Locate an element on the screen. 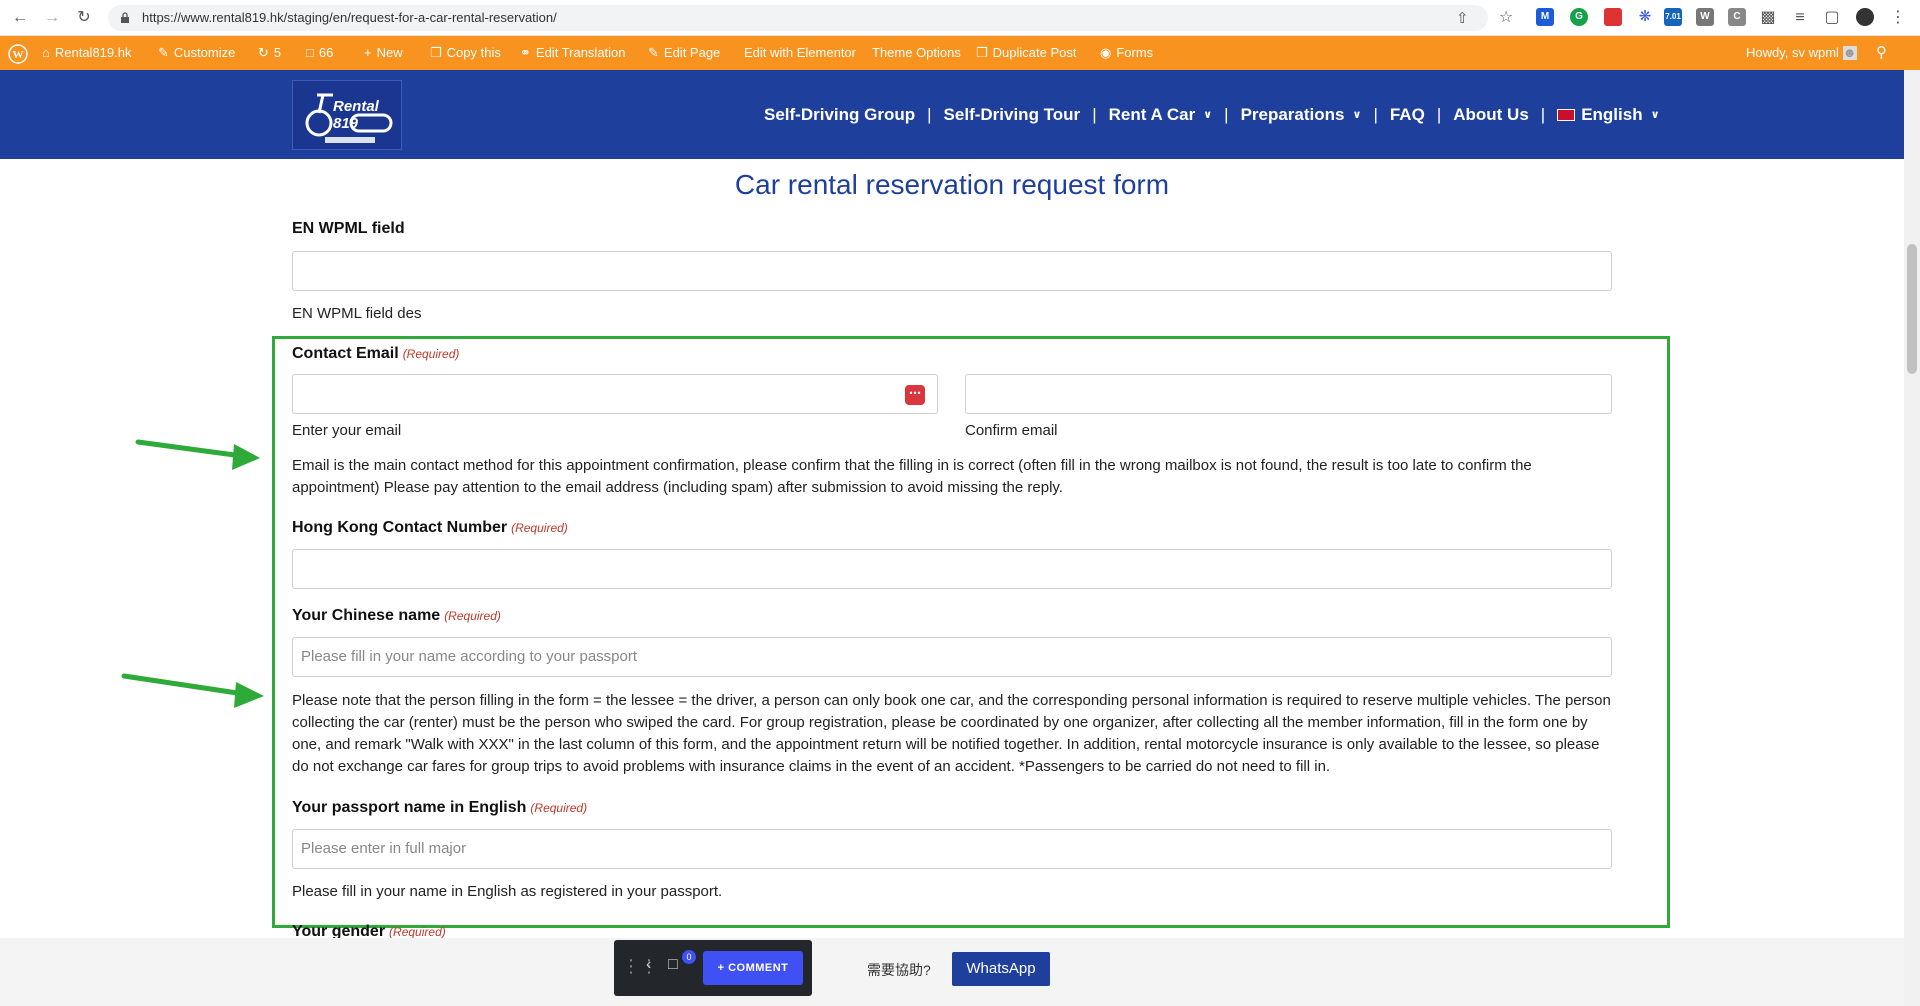  admin-translation-link: ⚭ Edit Translation is located at coordinates (573, 53).